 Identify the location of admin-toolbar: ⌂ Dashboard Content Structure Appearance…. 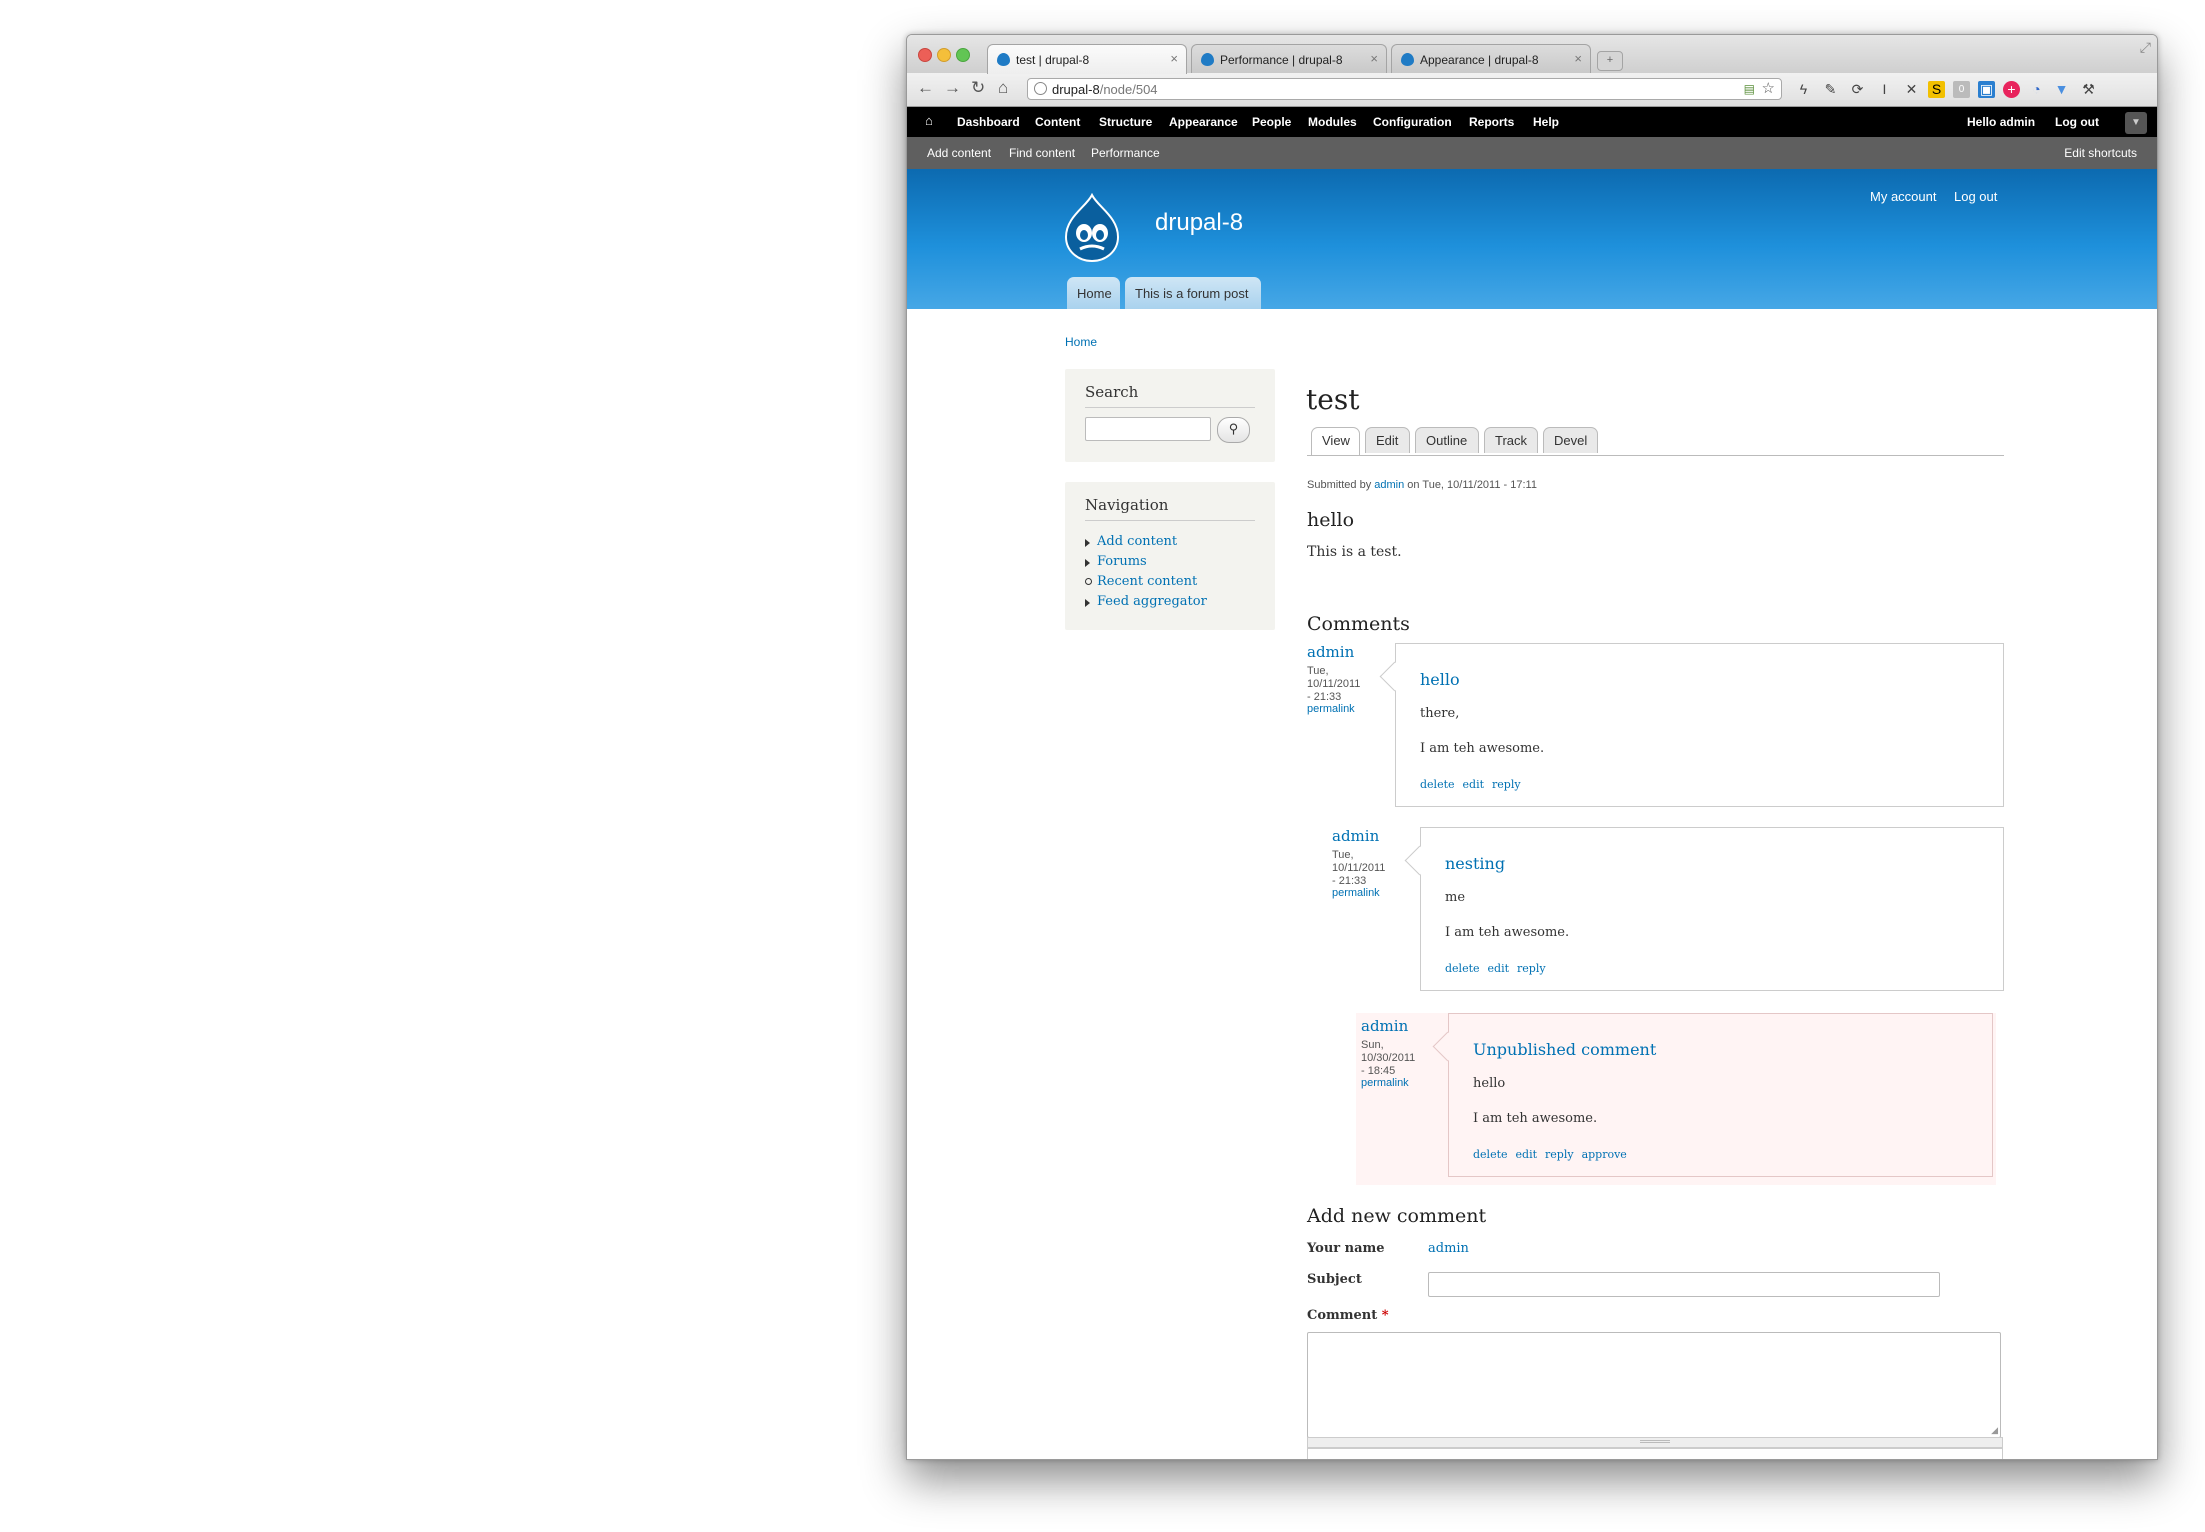
(1532, 122).